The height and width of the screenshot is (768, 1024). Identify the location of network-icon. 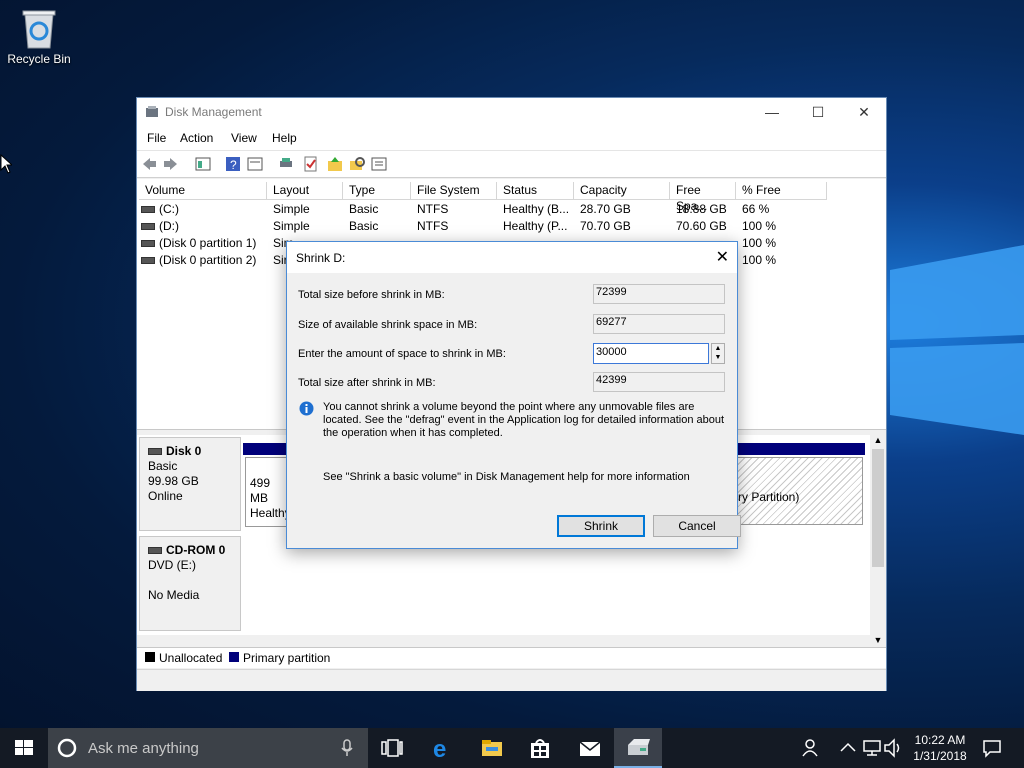
(872, 748).